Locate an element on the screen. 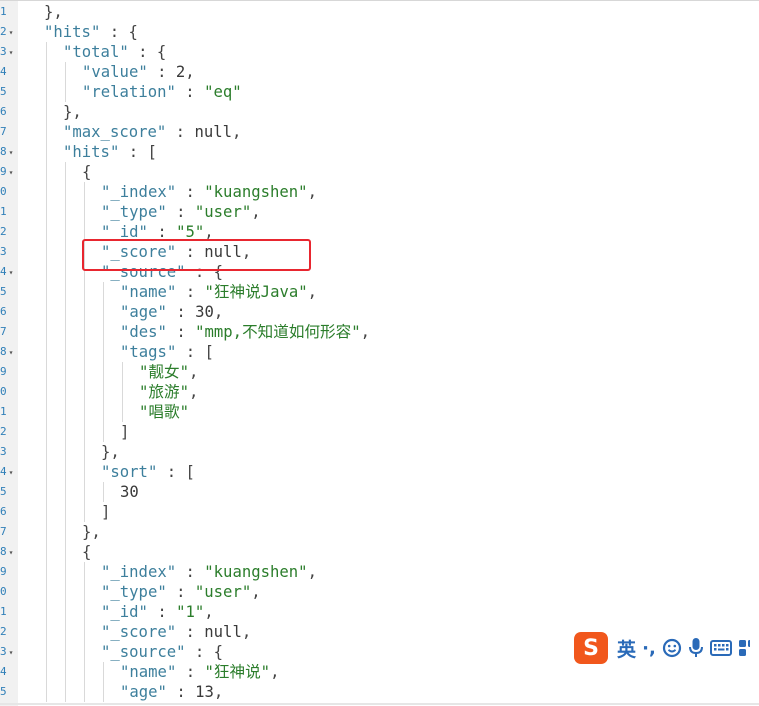 This screenshot has height=706, width=759. token-key: "tags" is located at coordinates (148, 352).